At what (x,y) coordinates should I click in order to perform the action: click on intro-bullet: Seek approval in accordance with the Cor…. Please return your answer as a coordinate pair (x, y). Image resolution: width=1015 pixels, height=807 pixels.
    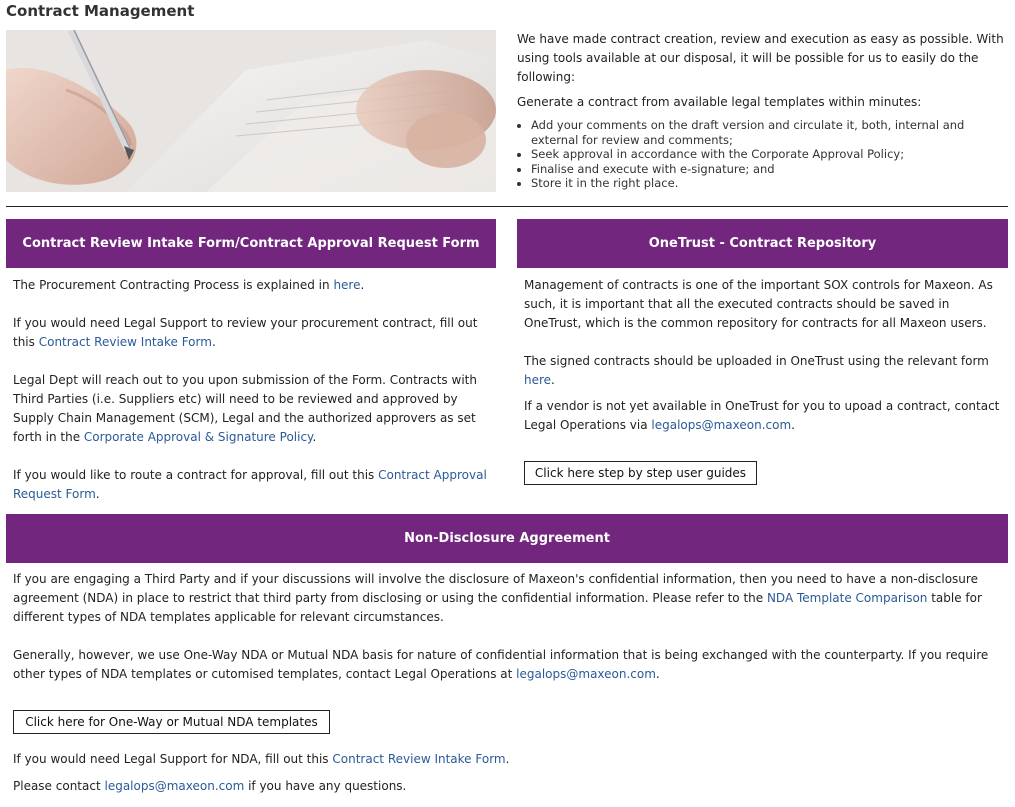
    Looking at the image, I should click on (770, 154).